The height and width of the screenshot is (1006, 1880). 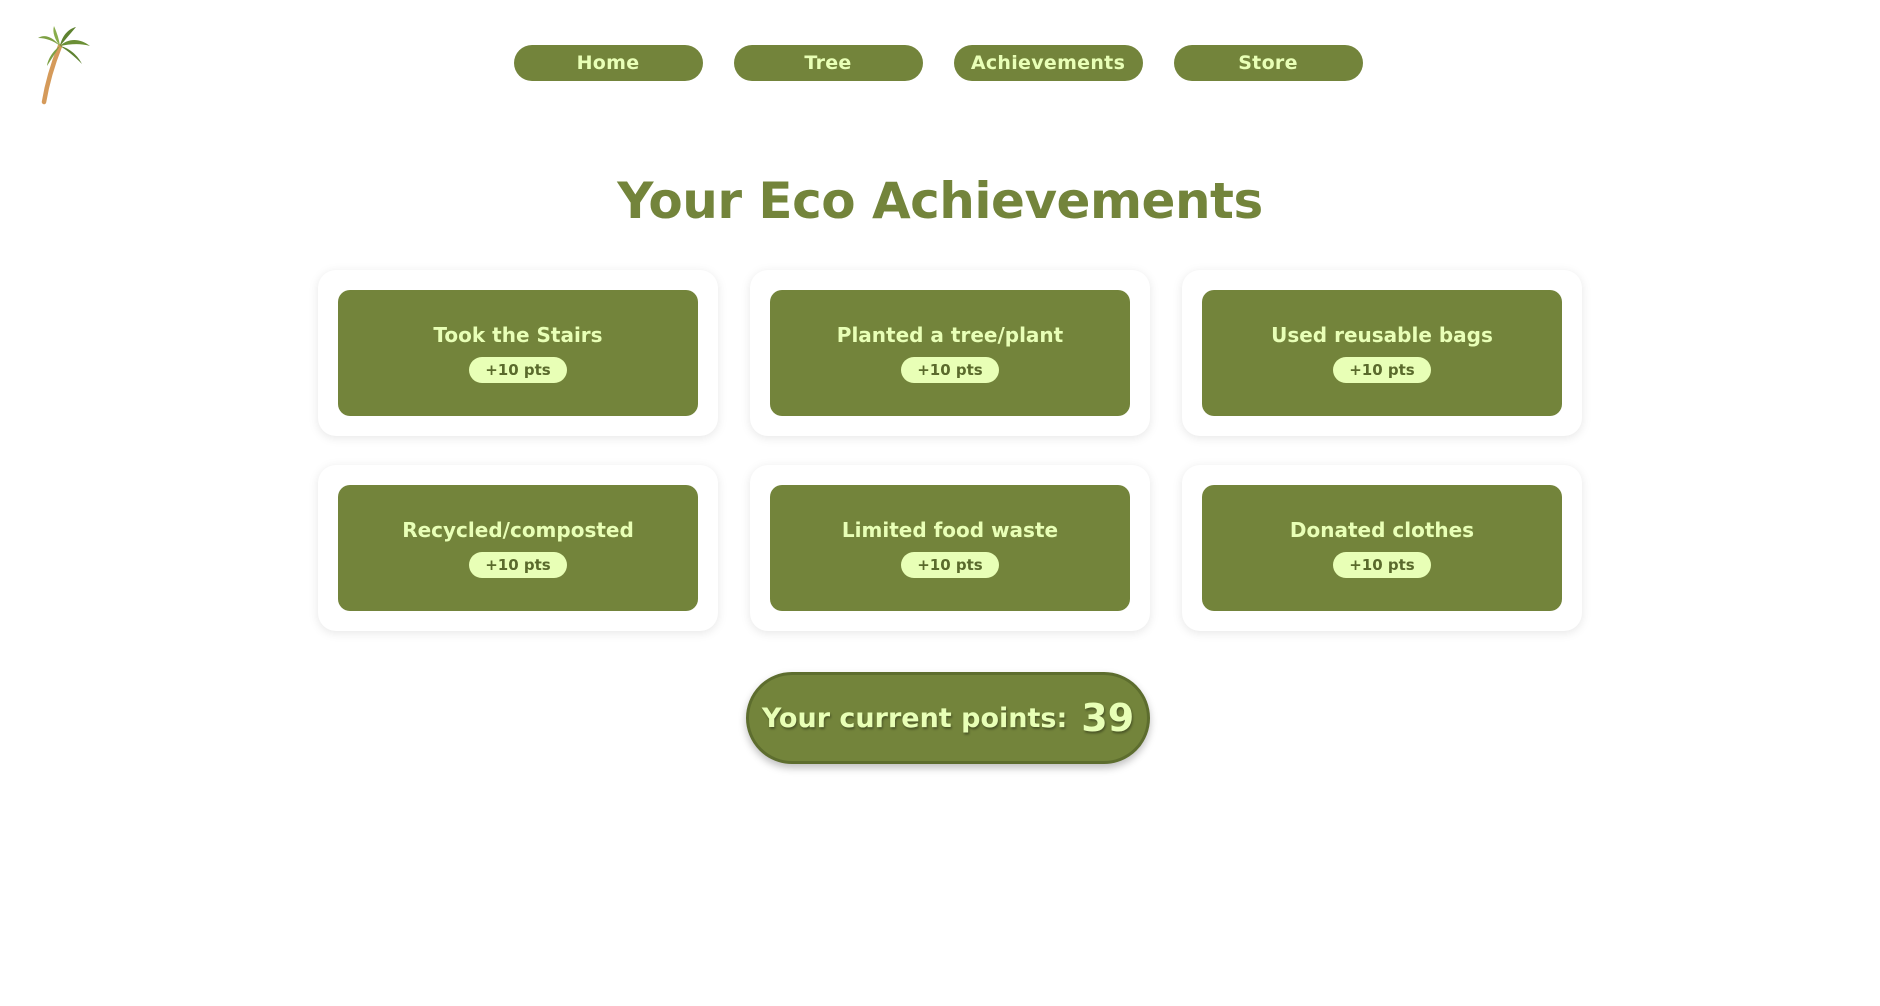 What do you see at coordinates (1268, 63) in the screenshot?
I see `nav-store-button: Store` at bounding box center [1268, 63].